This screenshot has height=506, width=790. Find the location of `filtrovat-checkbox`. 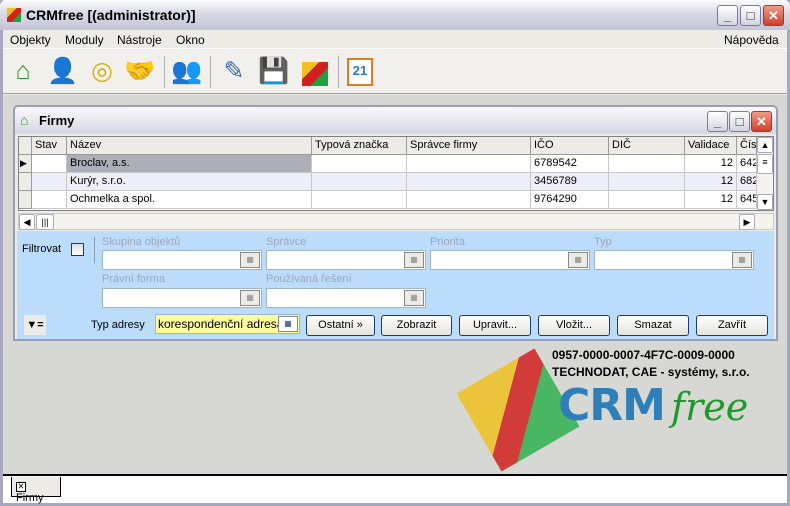

filtrovat-checkbox is located at coordinates (77, 249).